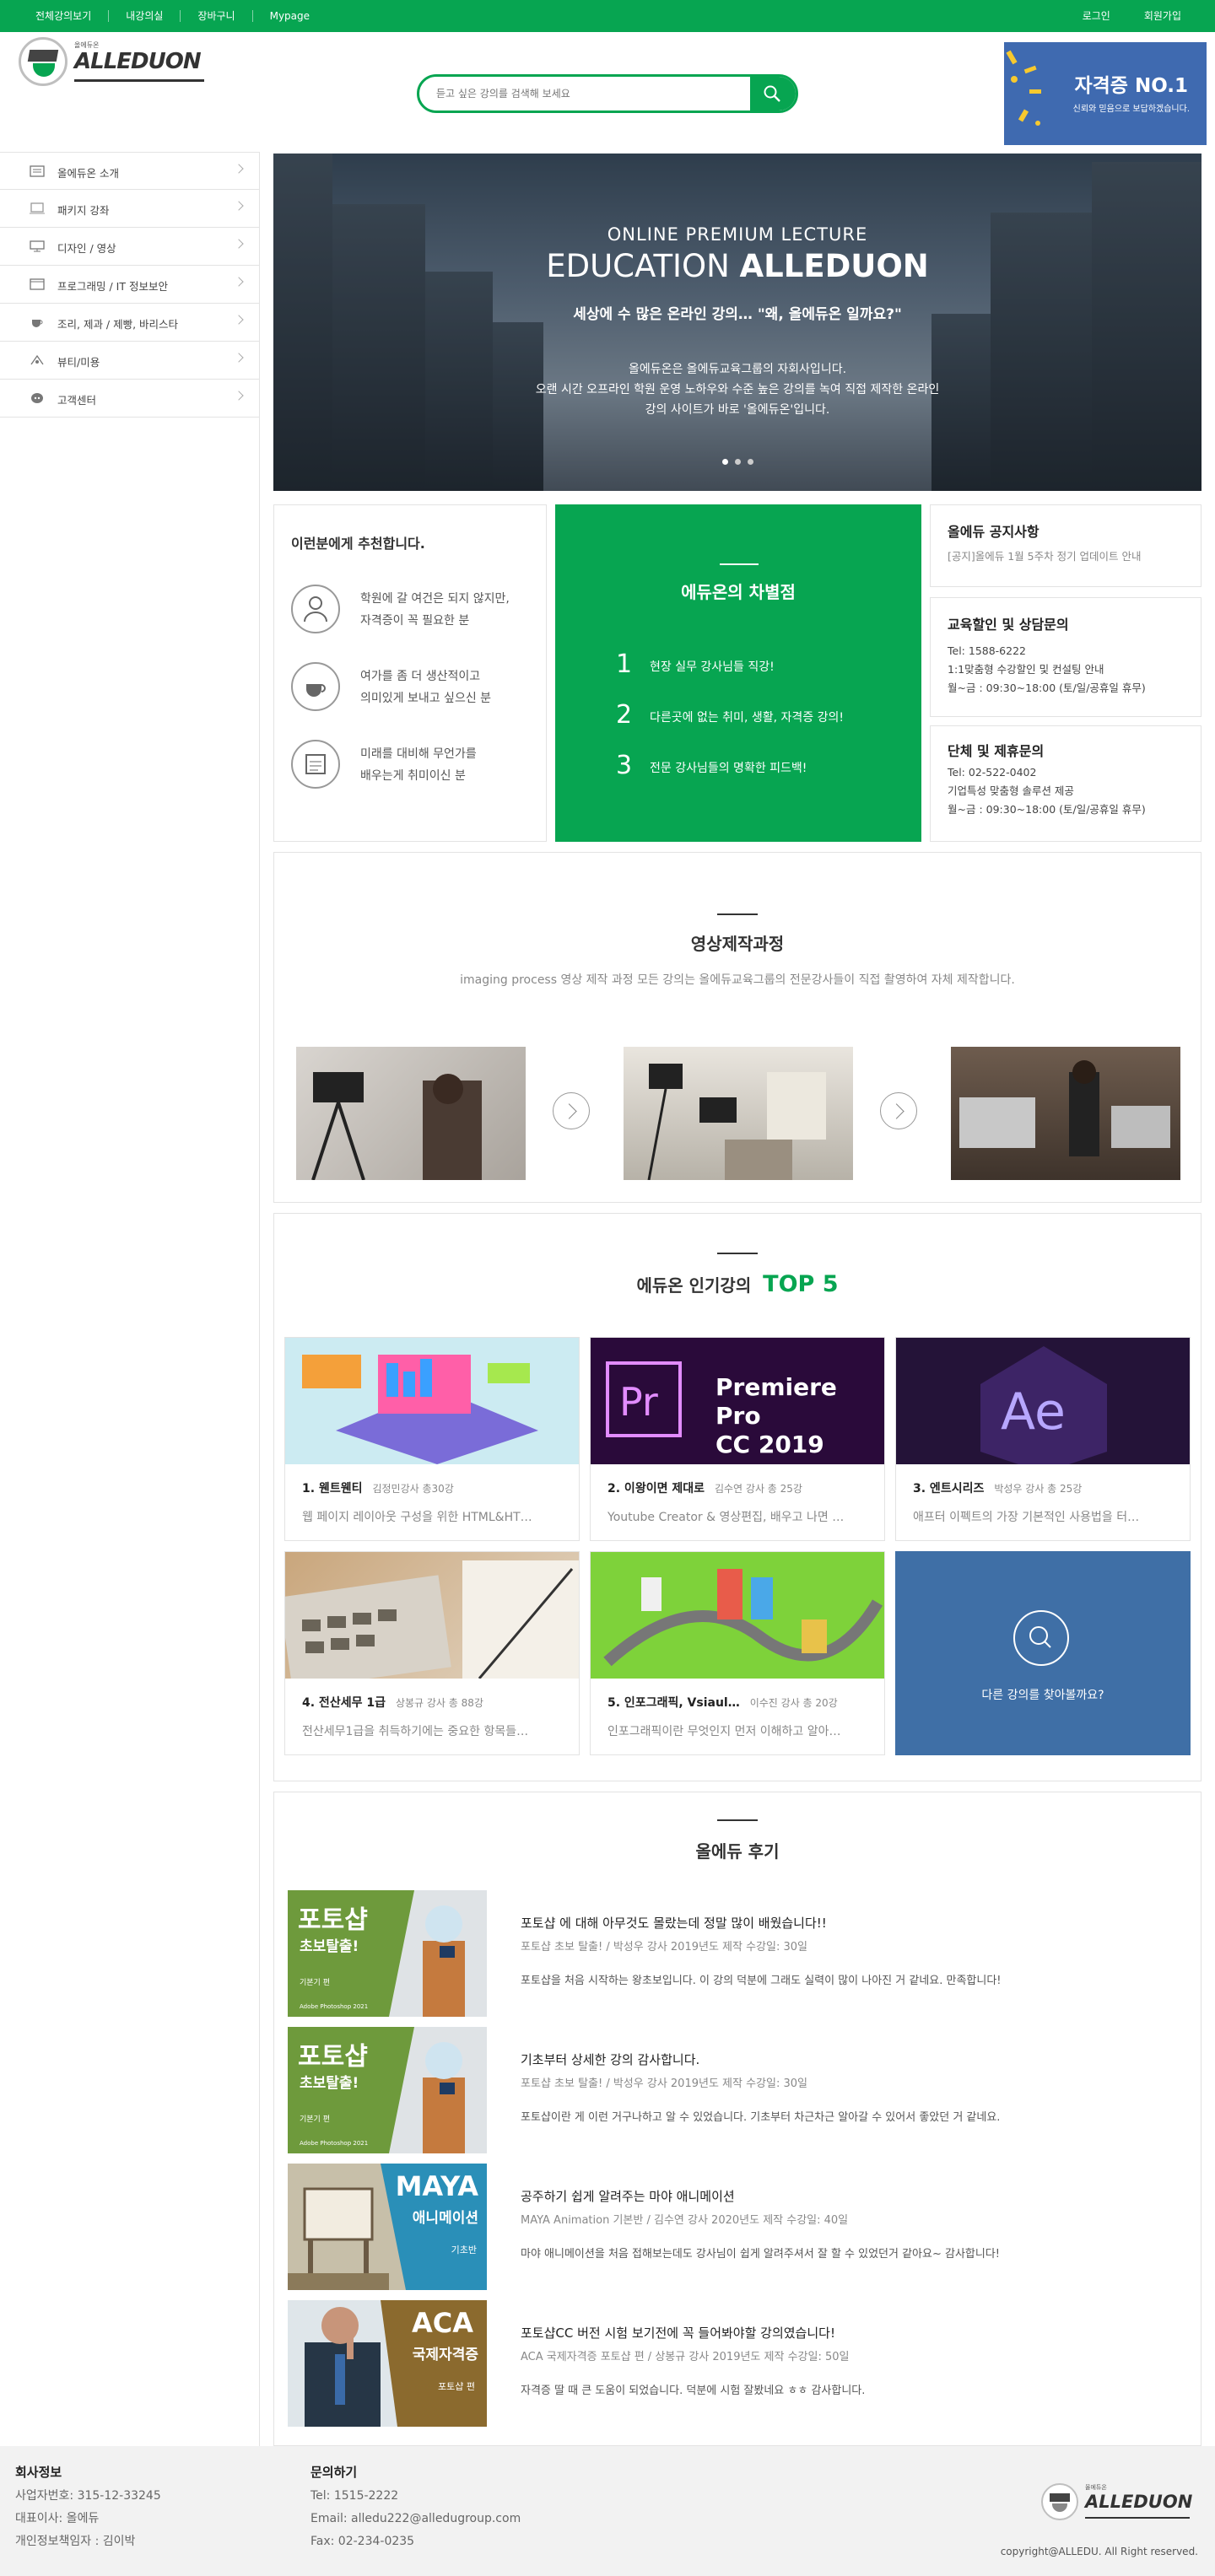 Image resolution: width=1215 pixels, height=2576 pixels. I want to click on sidebar-item-about: 올에듀온 소개, so click(129, 171).